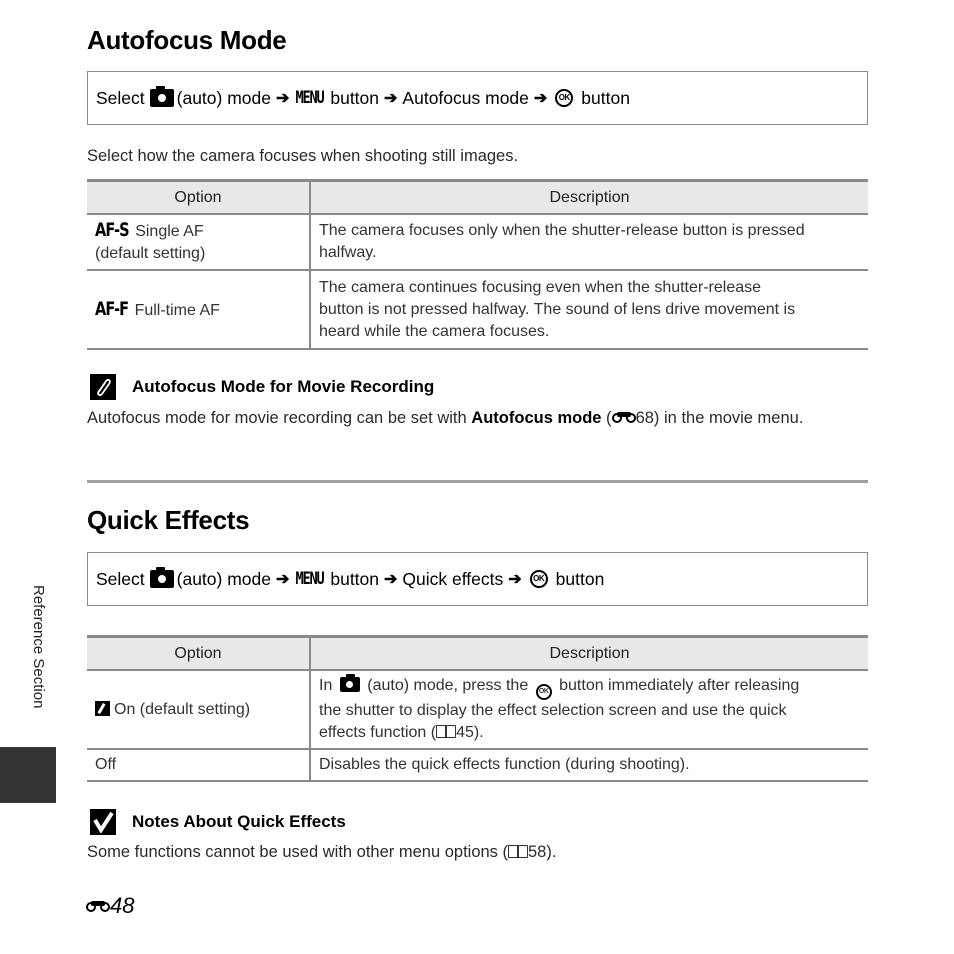 This screenshot has width=954, height=954. Describe the element at coordinates (326, 685) in the screenshot. I see `description-part: In` at that location.